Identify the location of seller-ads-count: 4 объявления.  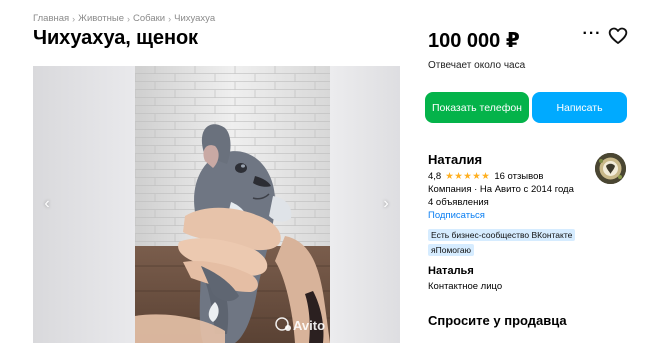
(458, 202).